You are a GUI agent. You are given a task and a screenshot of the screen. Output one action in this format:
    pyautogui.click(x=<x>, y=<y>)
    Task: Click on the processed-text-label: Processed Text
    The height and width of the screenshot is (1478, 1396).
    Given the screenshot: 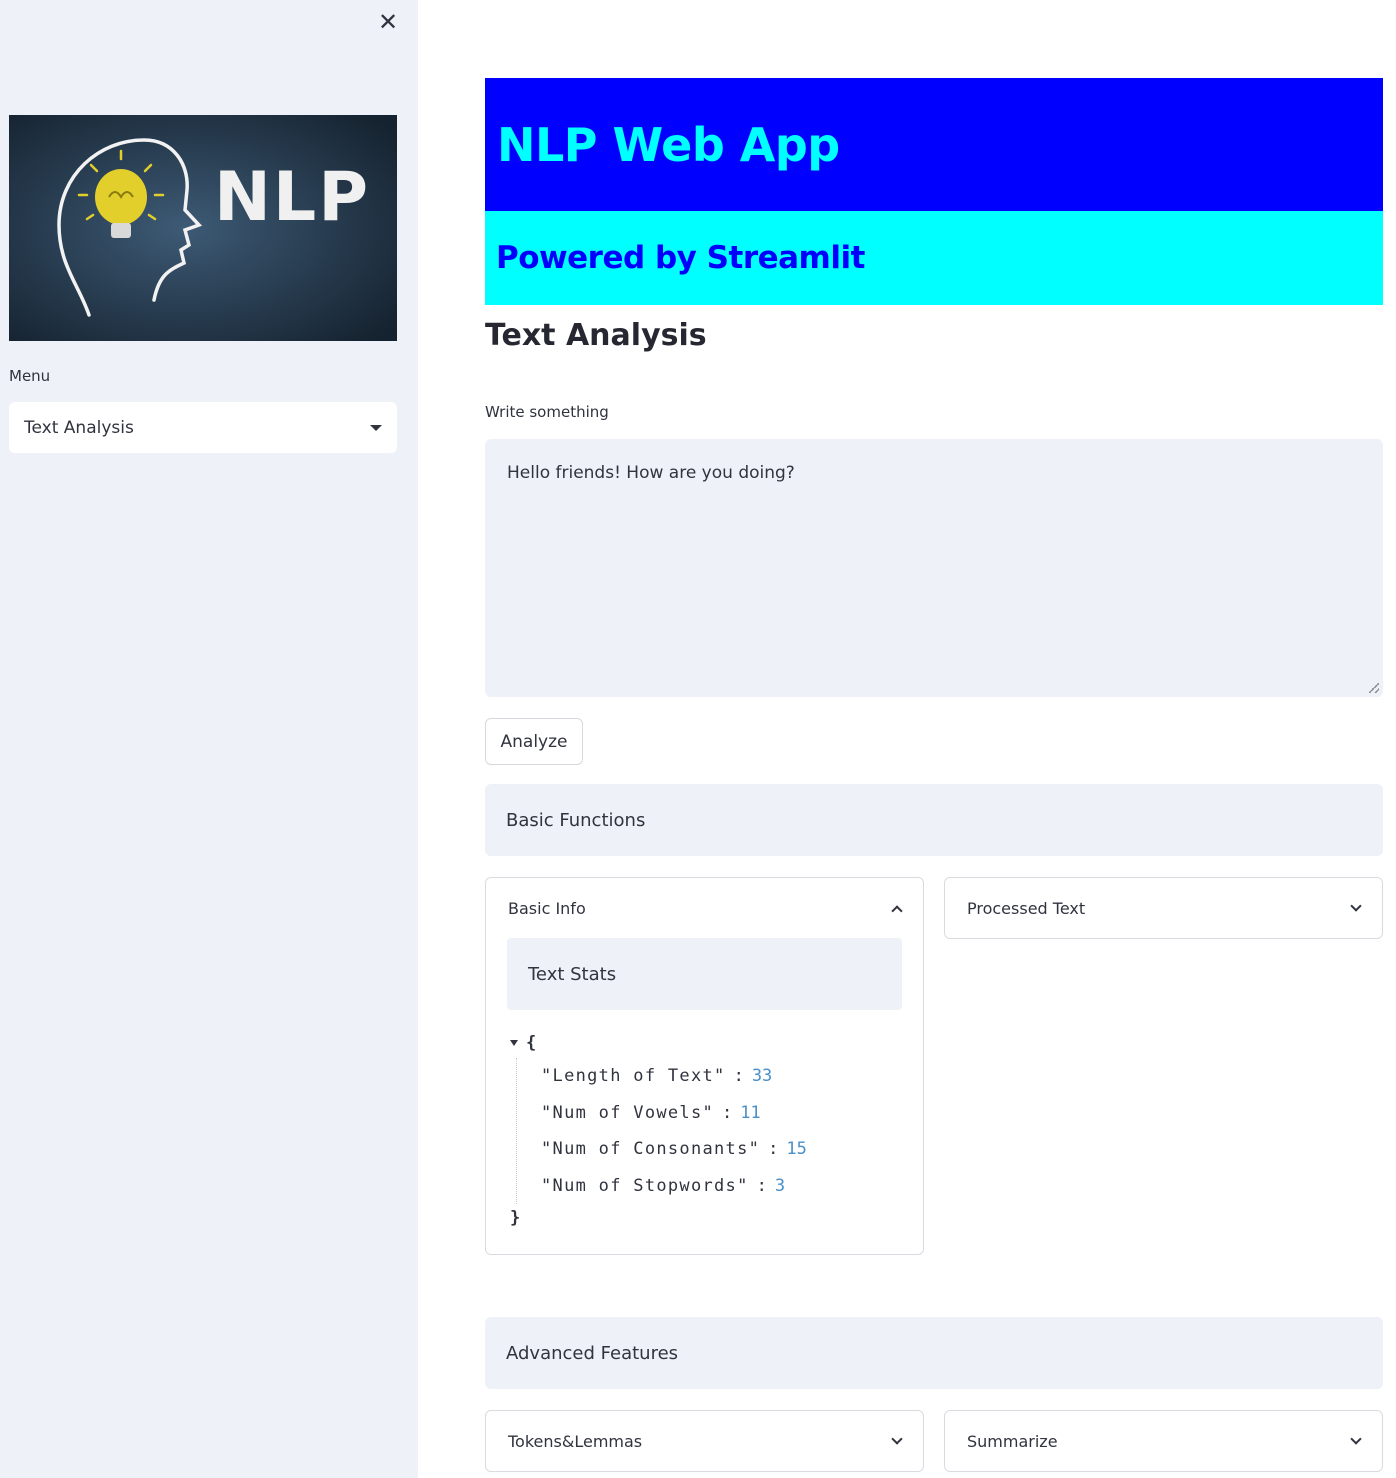 What is the action you would take?
    pyautogui.click(x=1026, y=908)
    